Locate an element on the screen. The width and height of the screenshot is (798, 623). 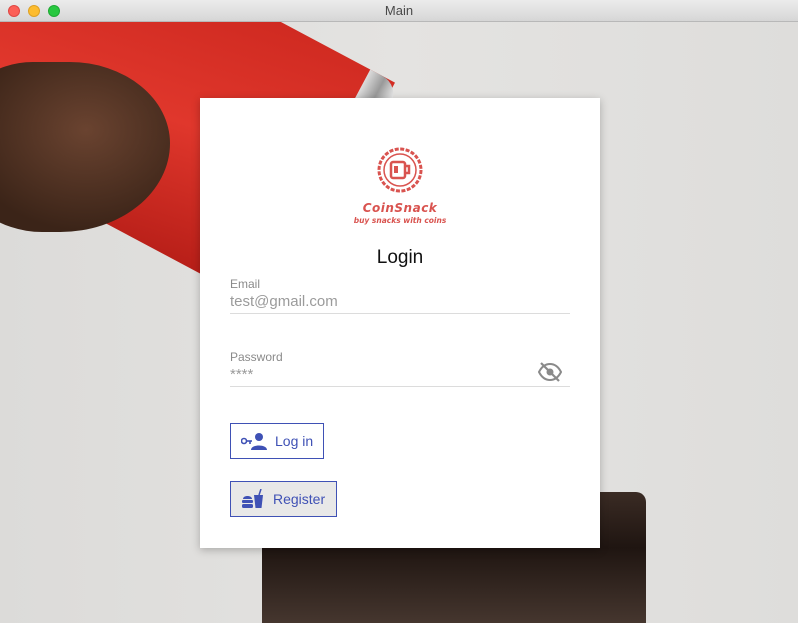
login-button: Log in is located at coordinates (277, 441).